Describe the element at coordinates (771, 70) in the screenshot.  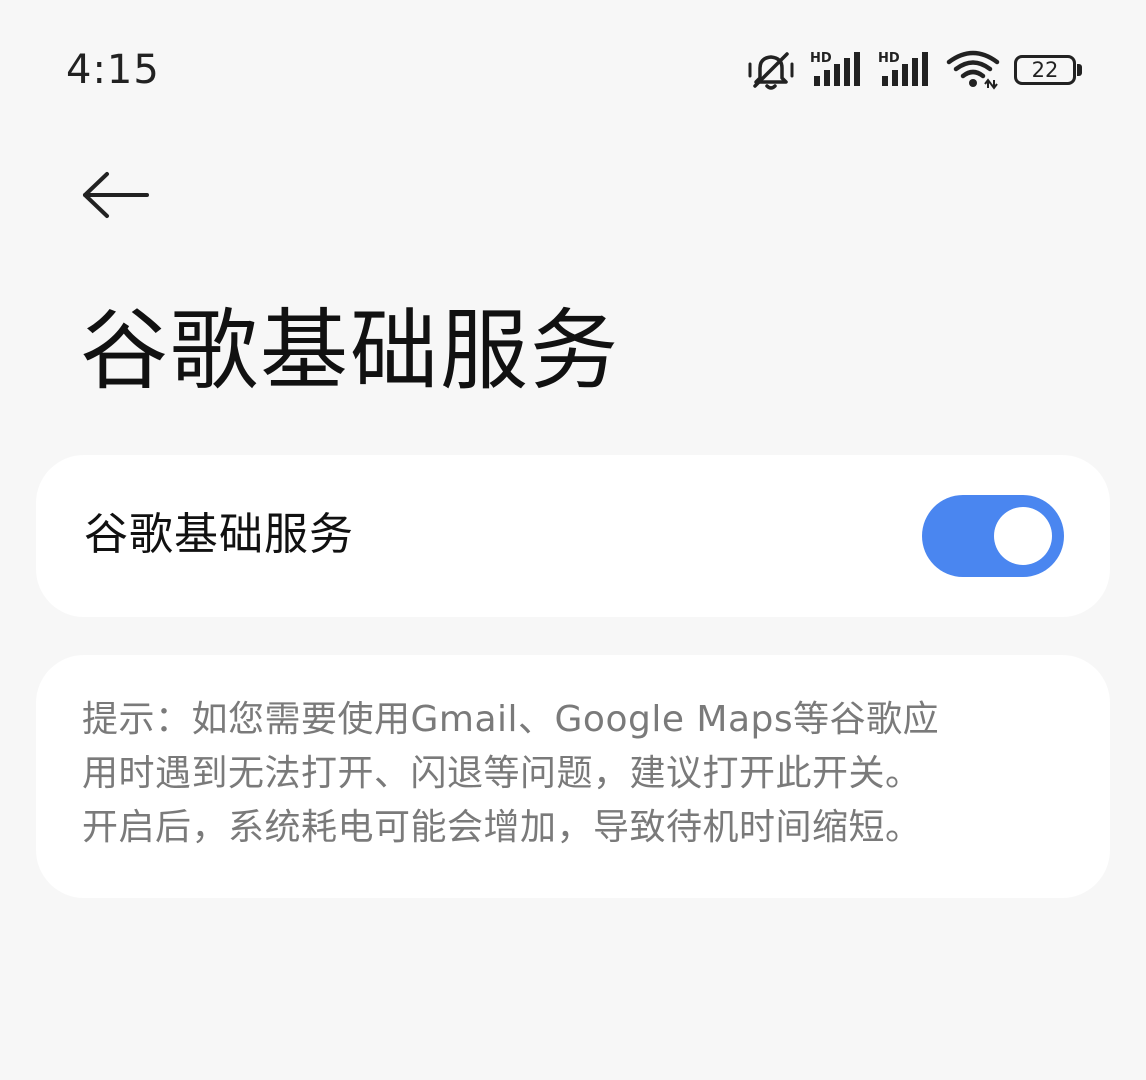
I see `vibrate-silent-icon` at that location.